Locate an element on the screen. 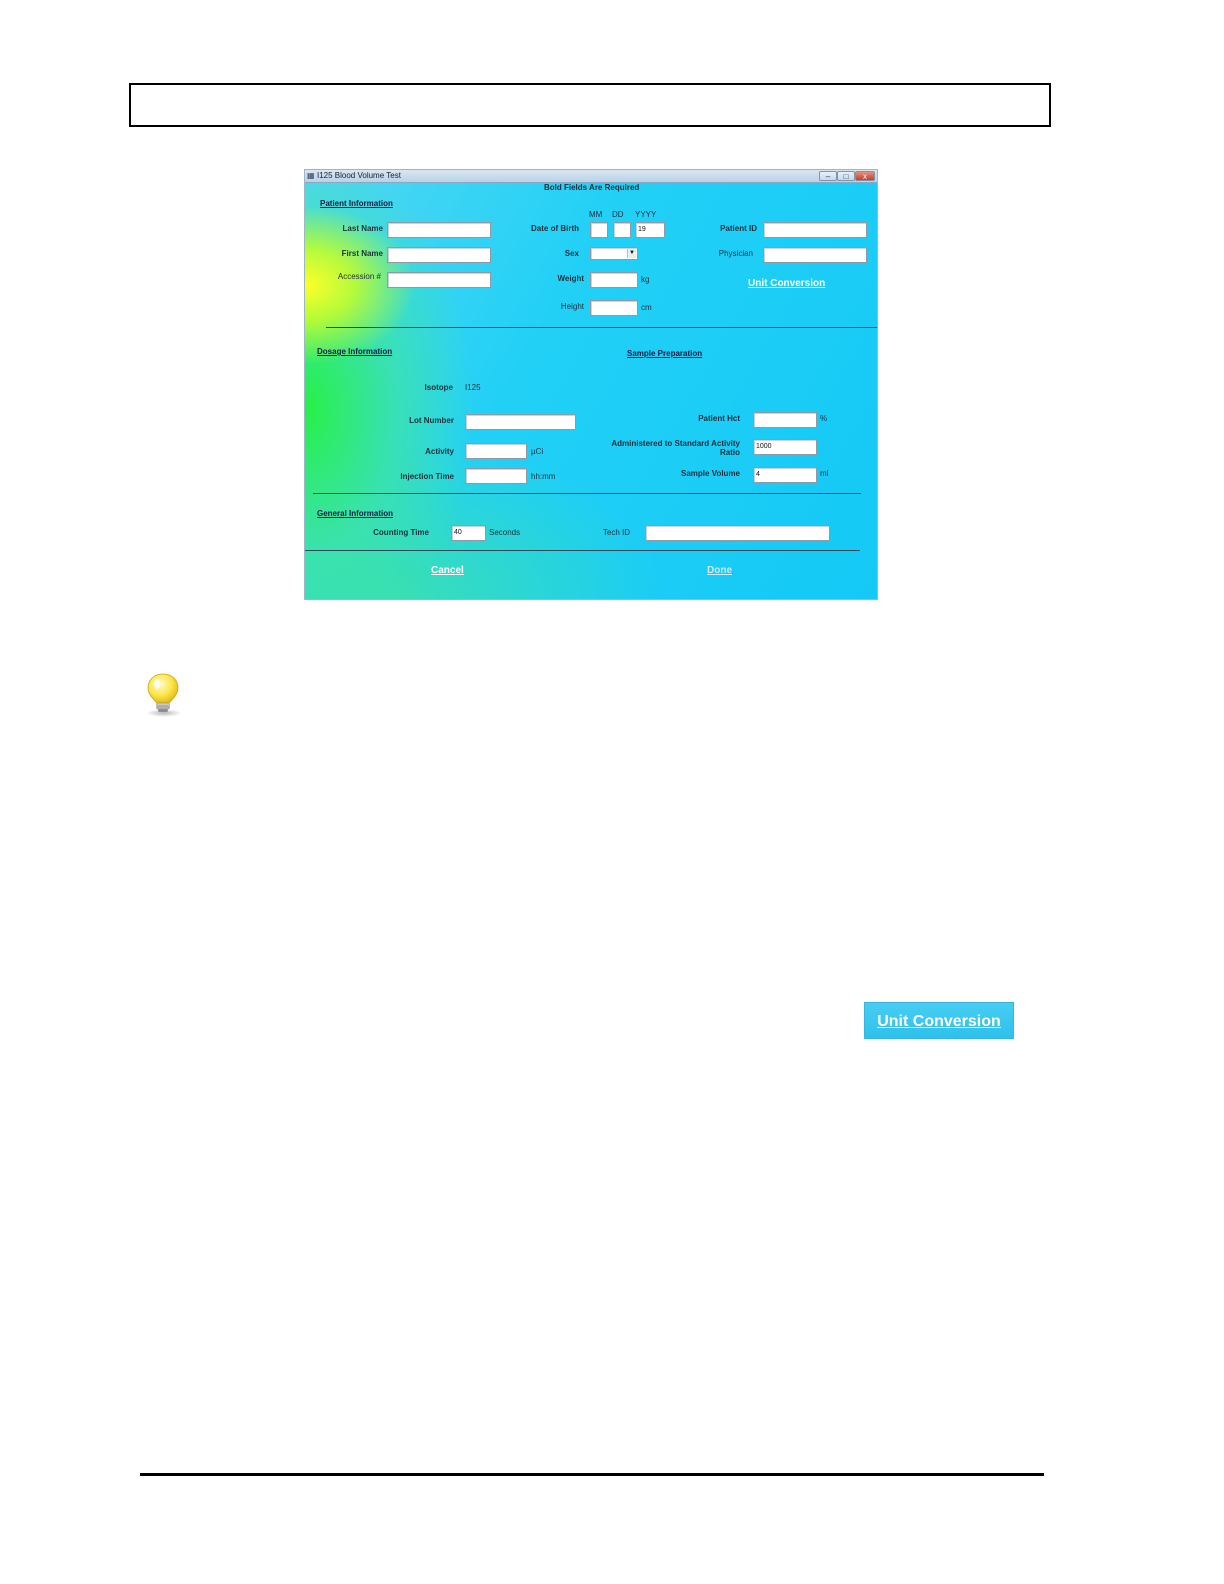 Image resolution: width=1224 pixels, height=1584 pixels. lot-number-input is located at coordinates (520, 422).